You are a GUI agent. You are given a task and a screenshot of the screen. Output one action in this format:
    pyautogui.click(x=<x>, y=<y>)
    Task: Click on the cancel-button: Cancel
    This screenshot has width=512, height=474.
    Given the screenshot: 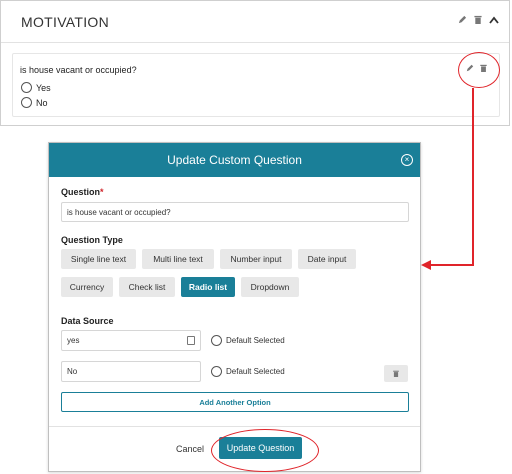 What is the action you would take?
    pyautogui.click(x=190, y=449)
    